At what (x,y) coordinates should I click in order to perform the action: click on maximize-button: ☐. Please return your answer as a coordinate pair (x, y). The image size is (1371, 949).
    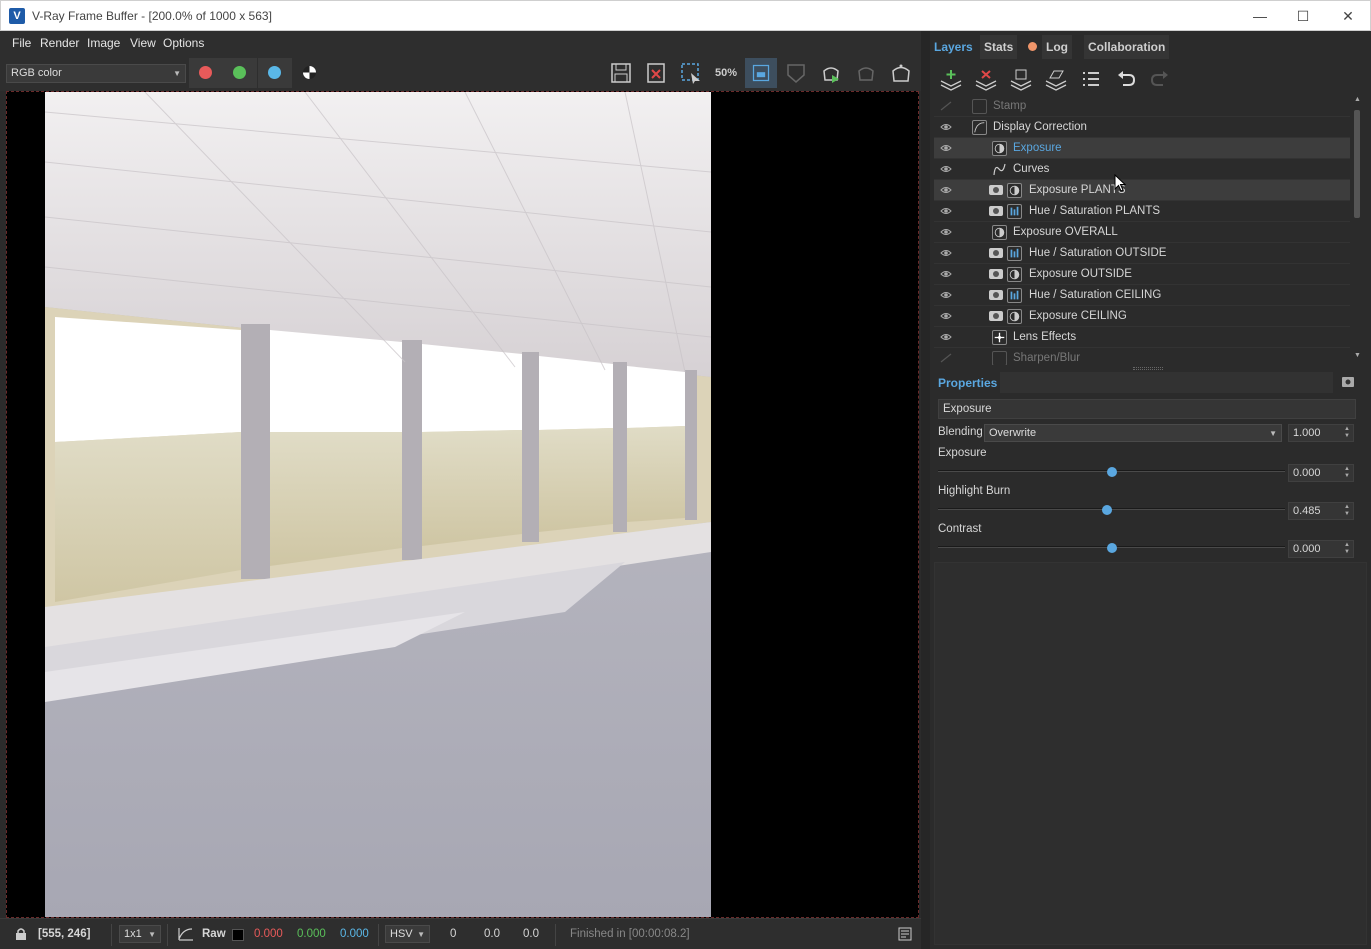
    Looking at the image, I should click on (1303, 16).